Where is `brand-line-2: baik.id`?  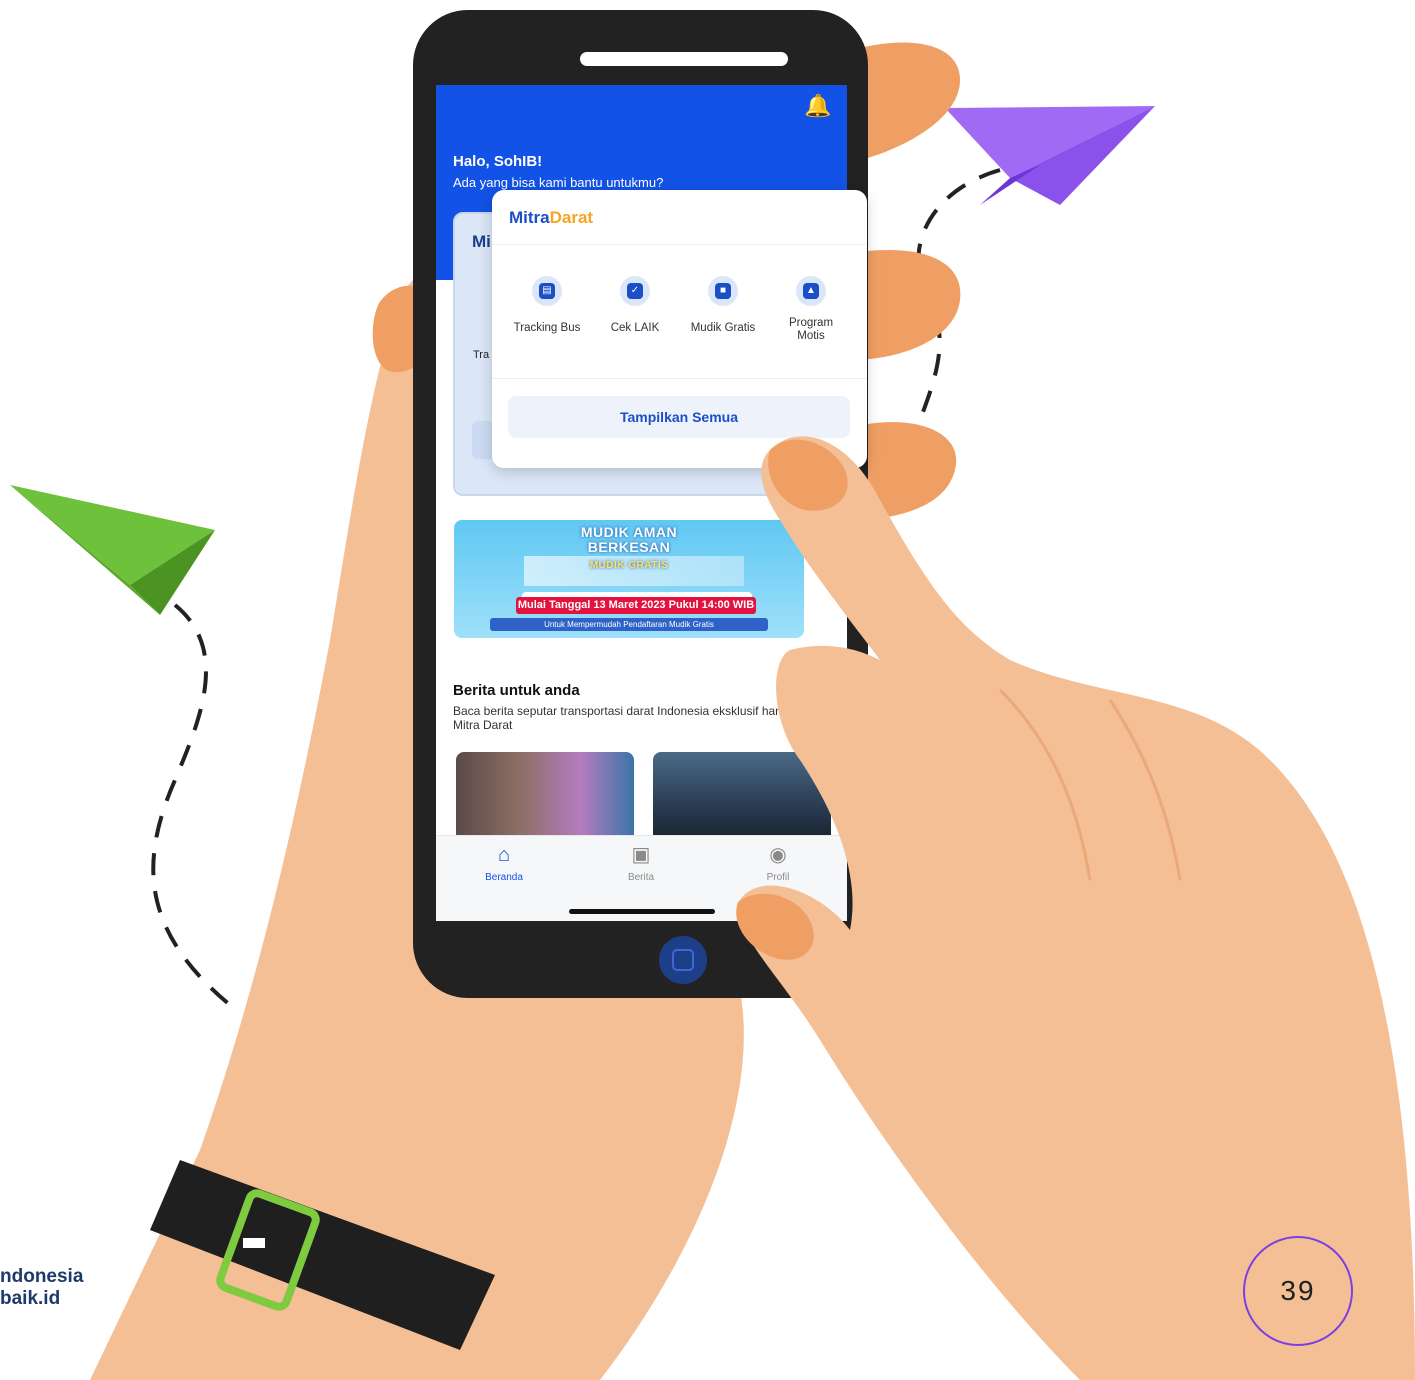
brand-line-2: baik.id is located at coordinates (30, 1298).